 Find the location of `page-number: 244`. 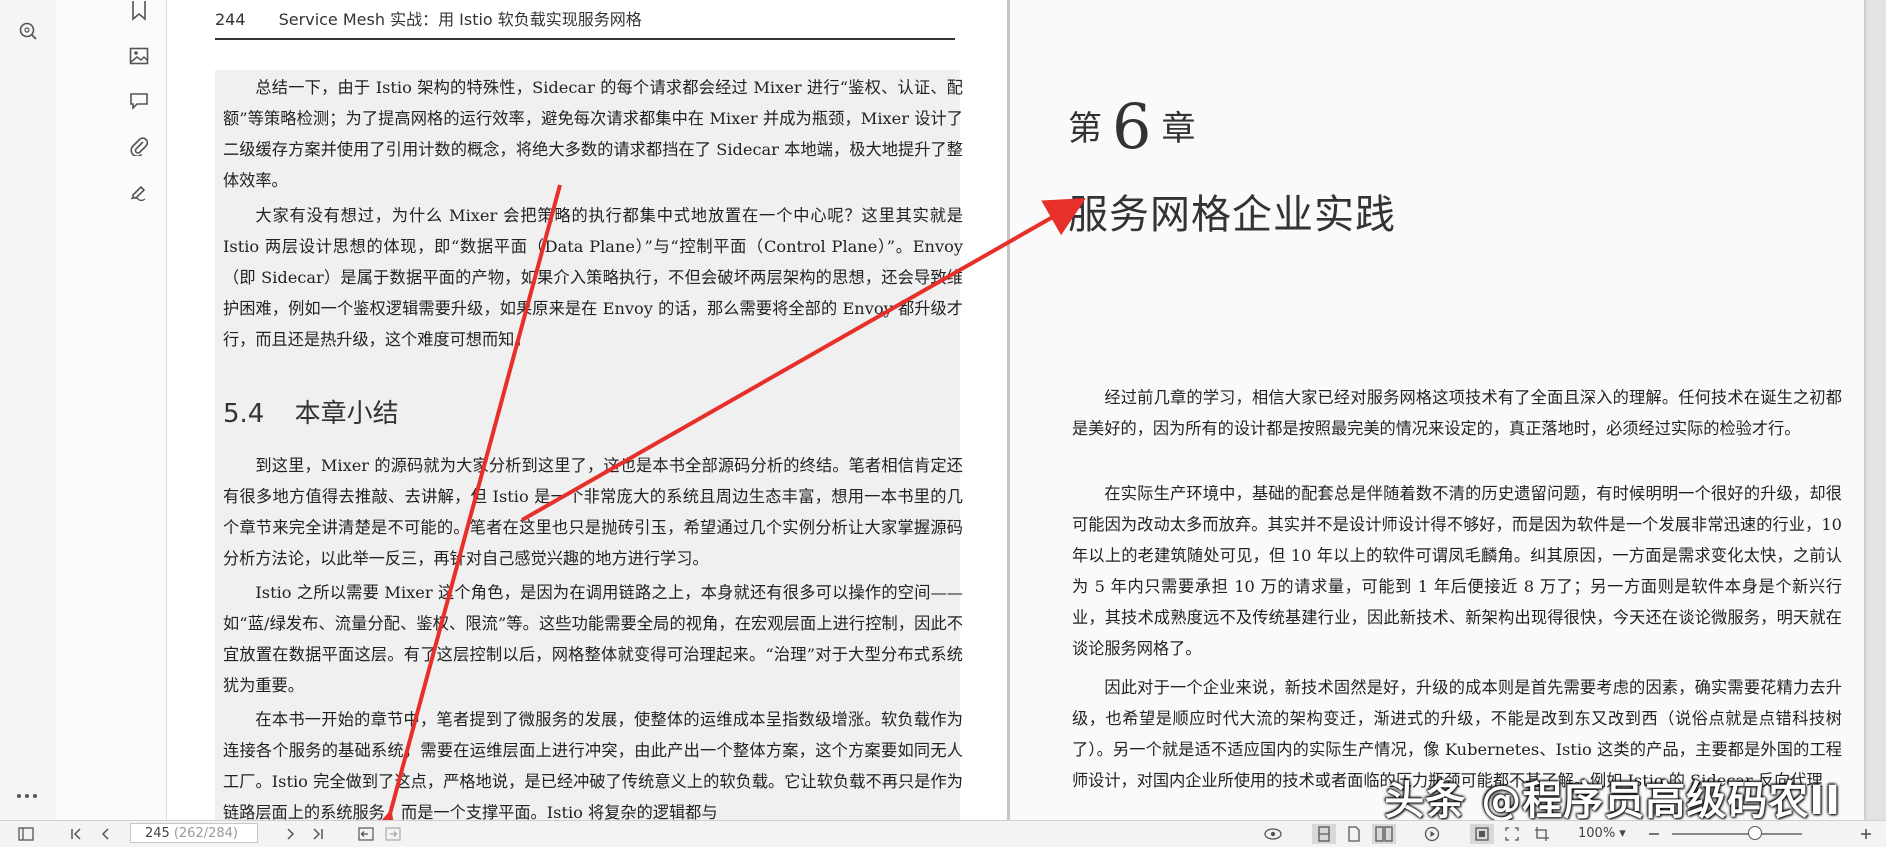

page-number: 244 is located at coordinates (230, 19).